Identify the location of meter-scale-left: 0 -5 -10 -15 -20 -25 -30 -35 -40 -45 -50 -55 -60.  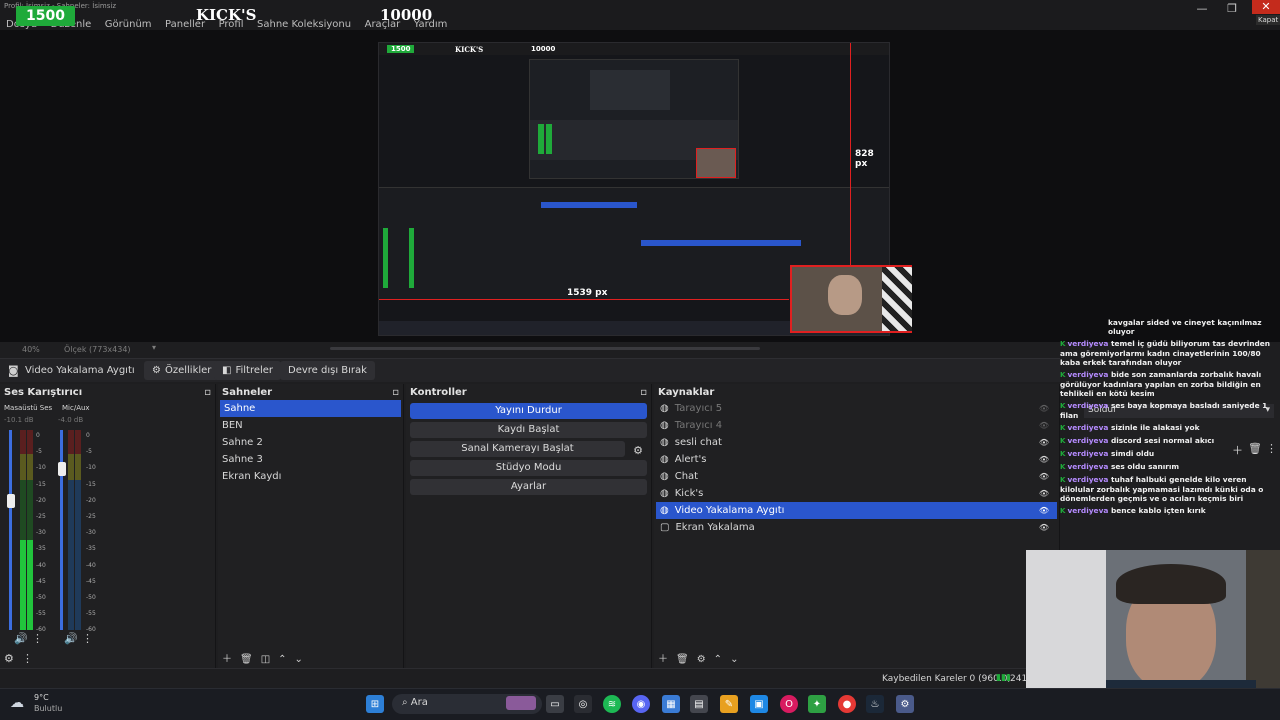
(41, 533).